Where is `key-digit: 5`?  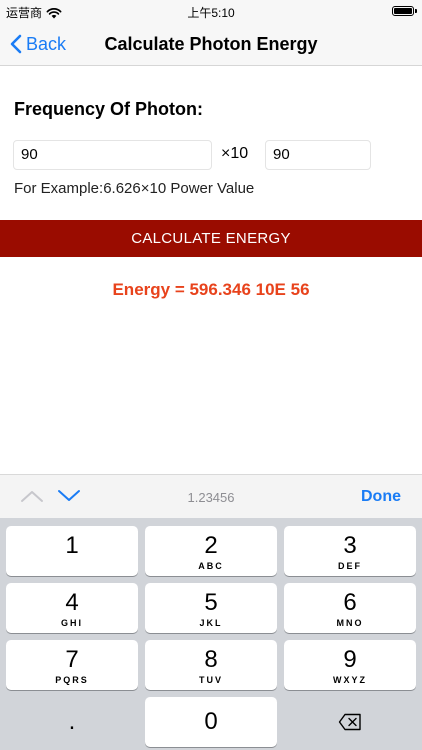
key-digit: 5 is located at coordinates (211, 602).